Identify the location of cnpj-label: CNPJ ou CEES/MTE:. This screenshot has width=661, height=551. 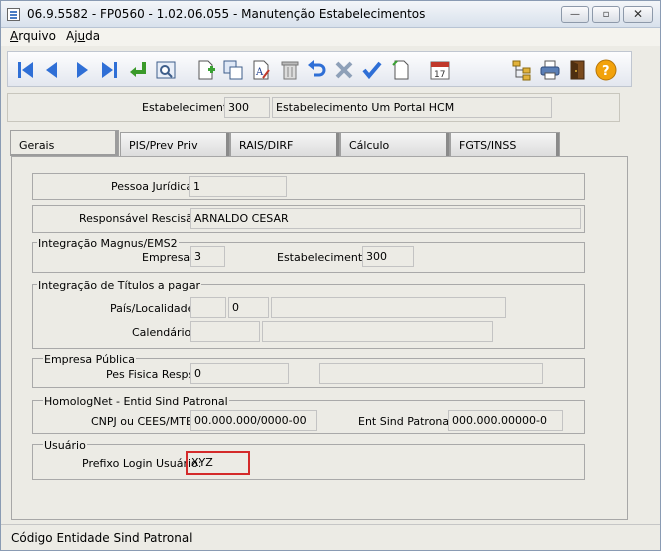
(144, 421).